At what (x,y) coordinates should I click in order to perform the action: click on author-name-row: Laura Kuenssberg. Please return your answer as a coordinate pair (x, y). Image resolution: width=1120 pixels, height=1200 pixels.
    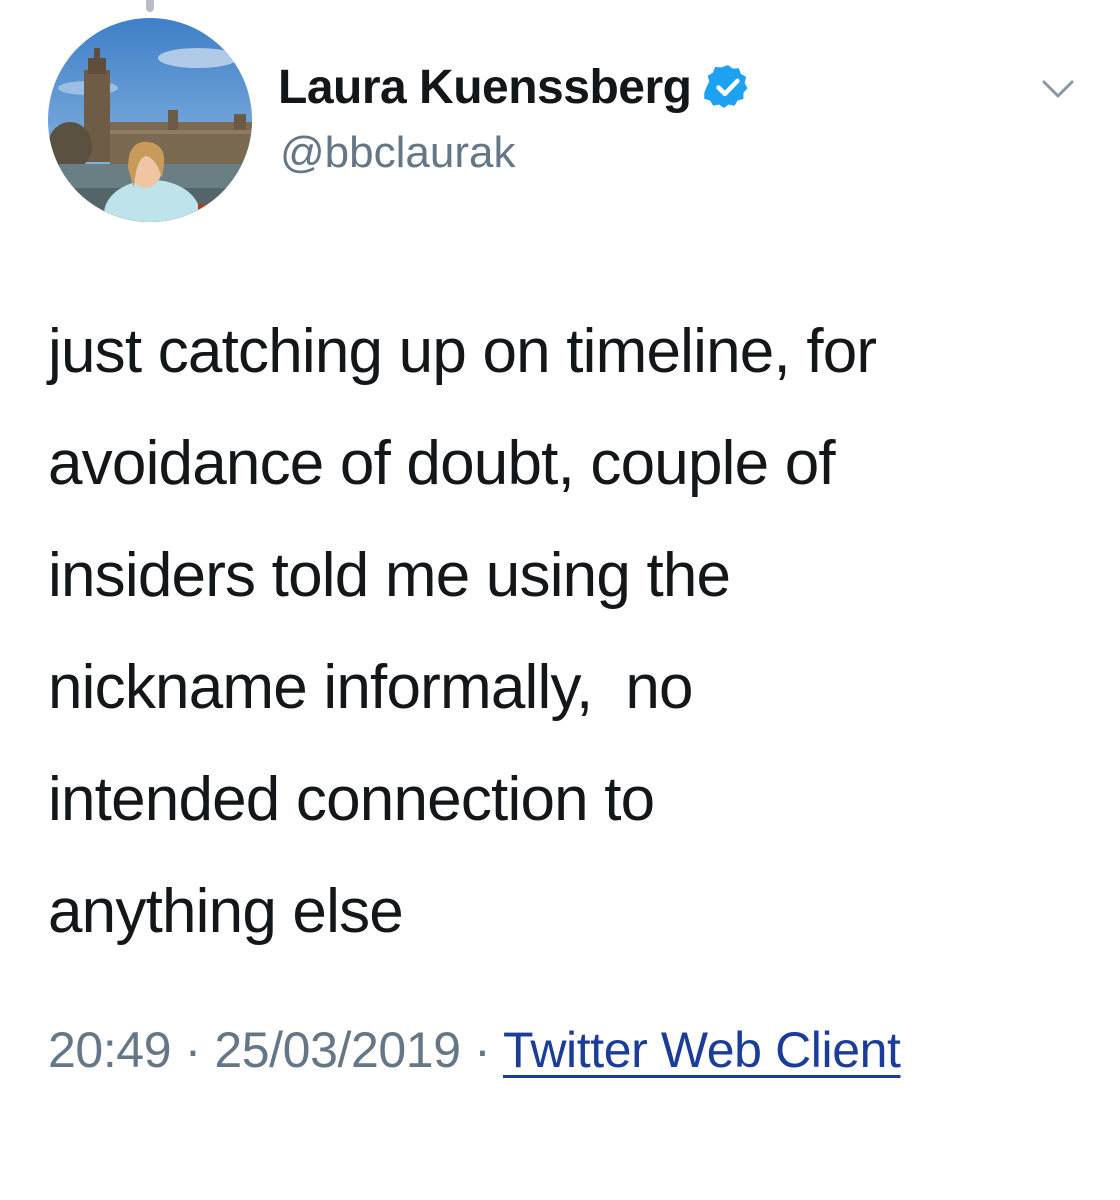
    Looking at the image, I should click on (515, 87).